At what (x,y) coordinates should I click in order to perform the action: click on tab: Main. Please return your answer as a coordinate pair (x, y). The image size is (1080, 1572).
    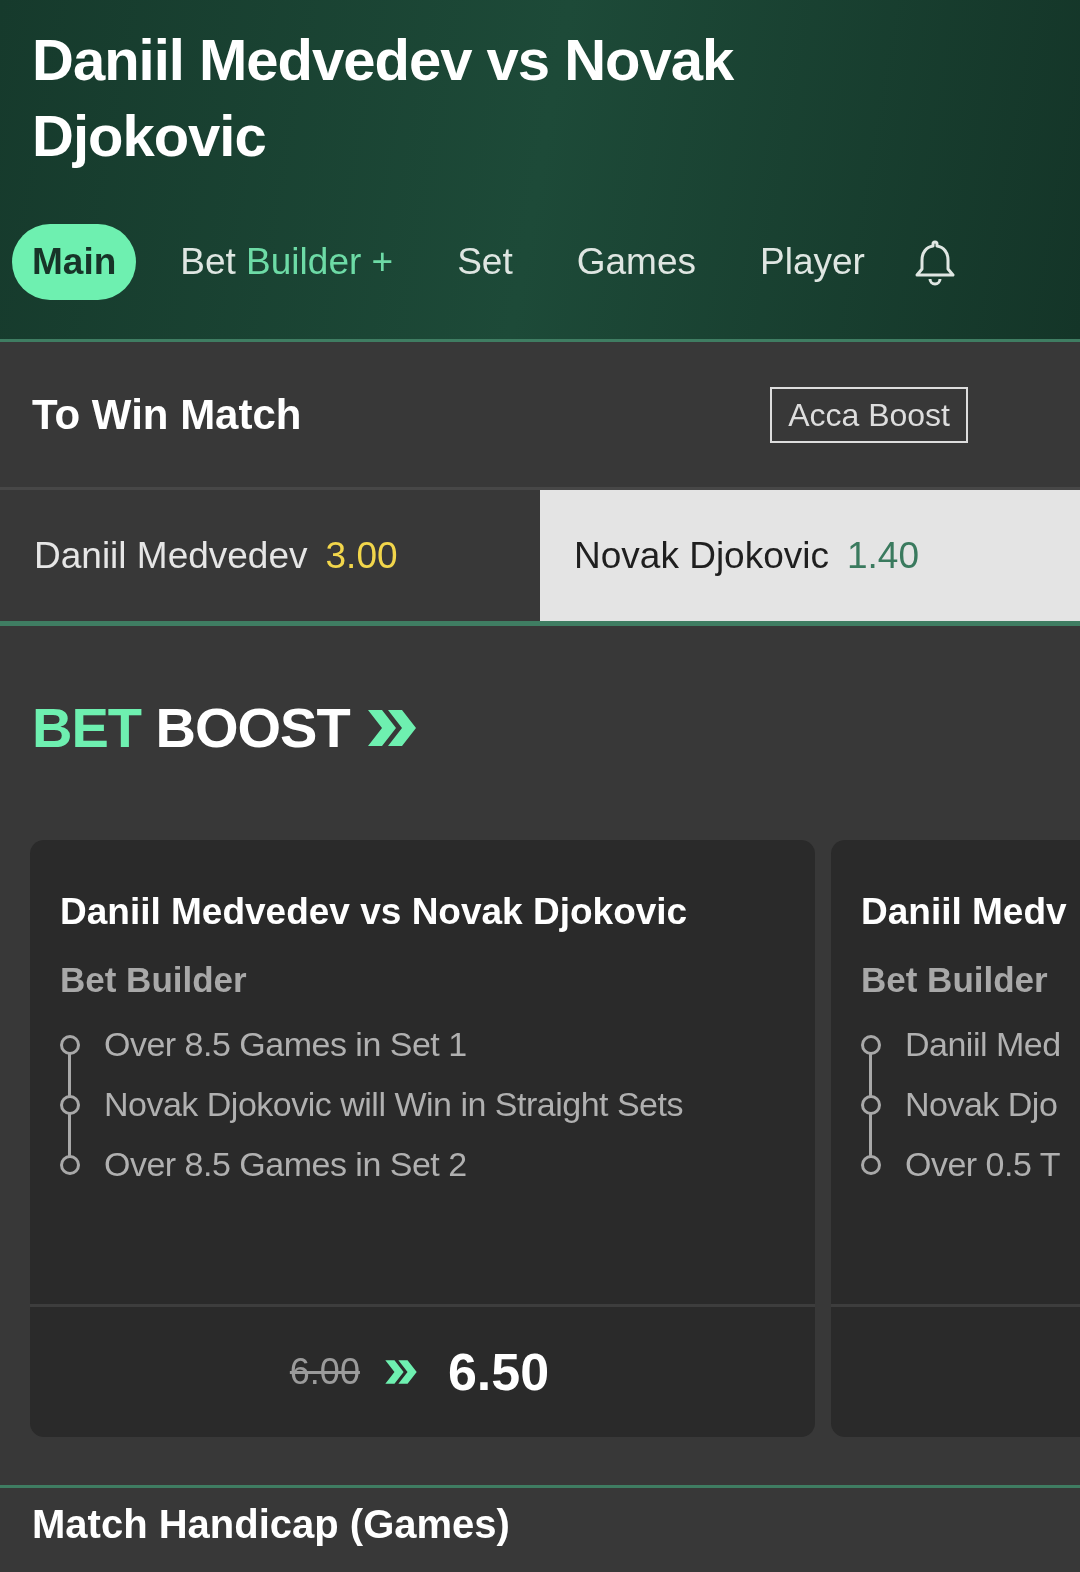
    Looking at the image, I should click on (74, 262).